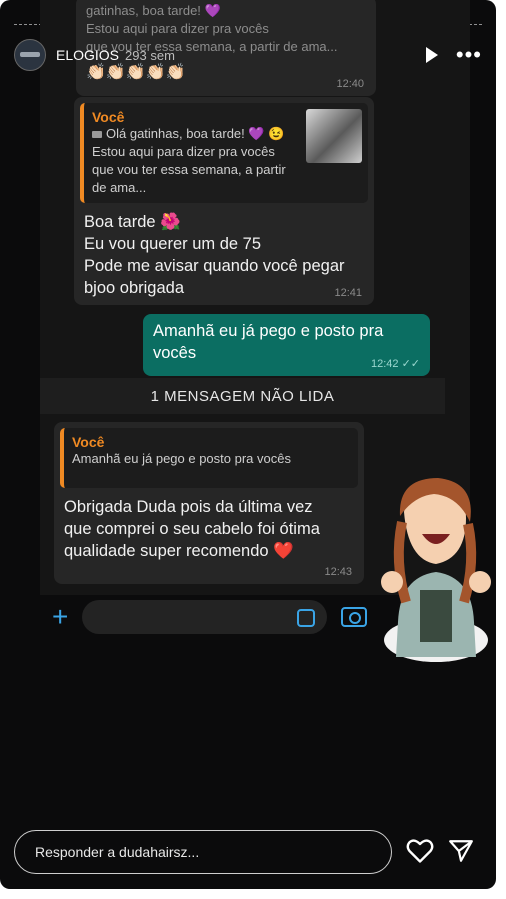 This screenshot has height=899, width=506. What do you see at coordinates (420, 851) in the screenshot?
I see `heart-icon` at bounding box center [420, 851].